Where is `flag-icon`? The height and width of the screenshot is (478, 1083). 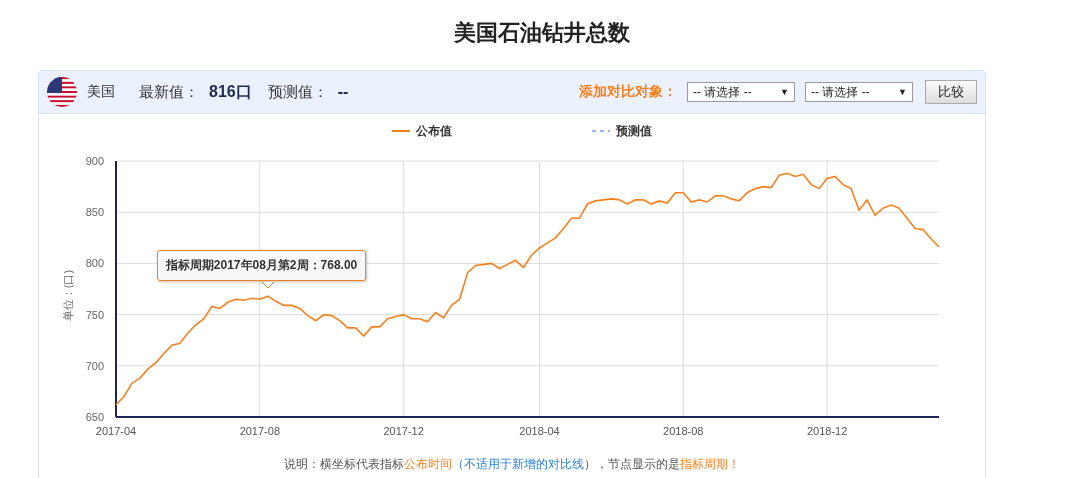
flag-icon is located at coordinates (62, 92).